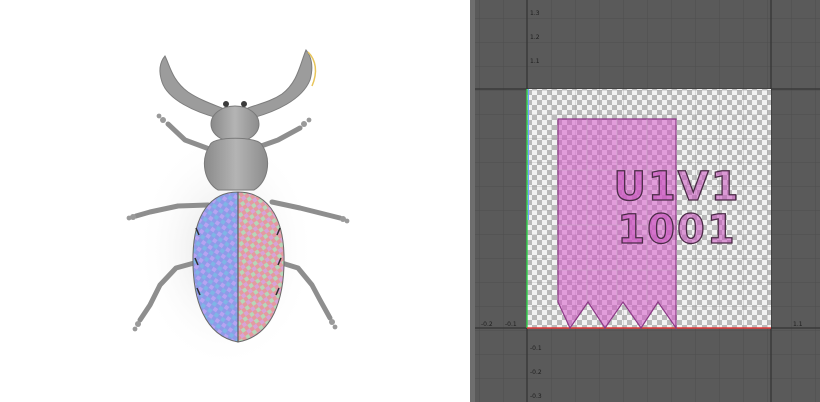 The image size is (820, 402). What do you see at coordinates (191, 87) in the screenshot?
I see `left-mandible` at bounding box center [191, 87].